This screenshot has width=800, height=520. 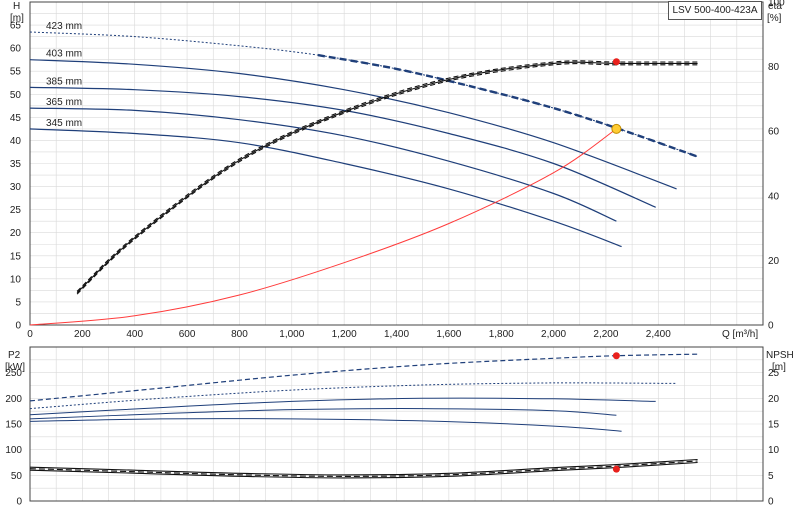 I want to click on x-tick-label: 200, so click(x=82, y=334).